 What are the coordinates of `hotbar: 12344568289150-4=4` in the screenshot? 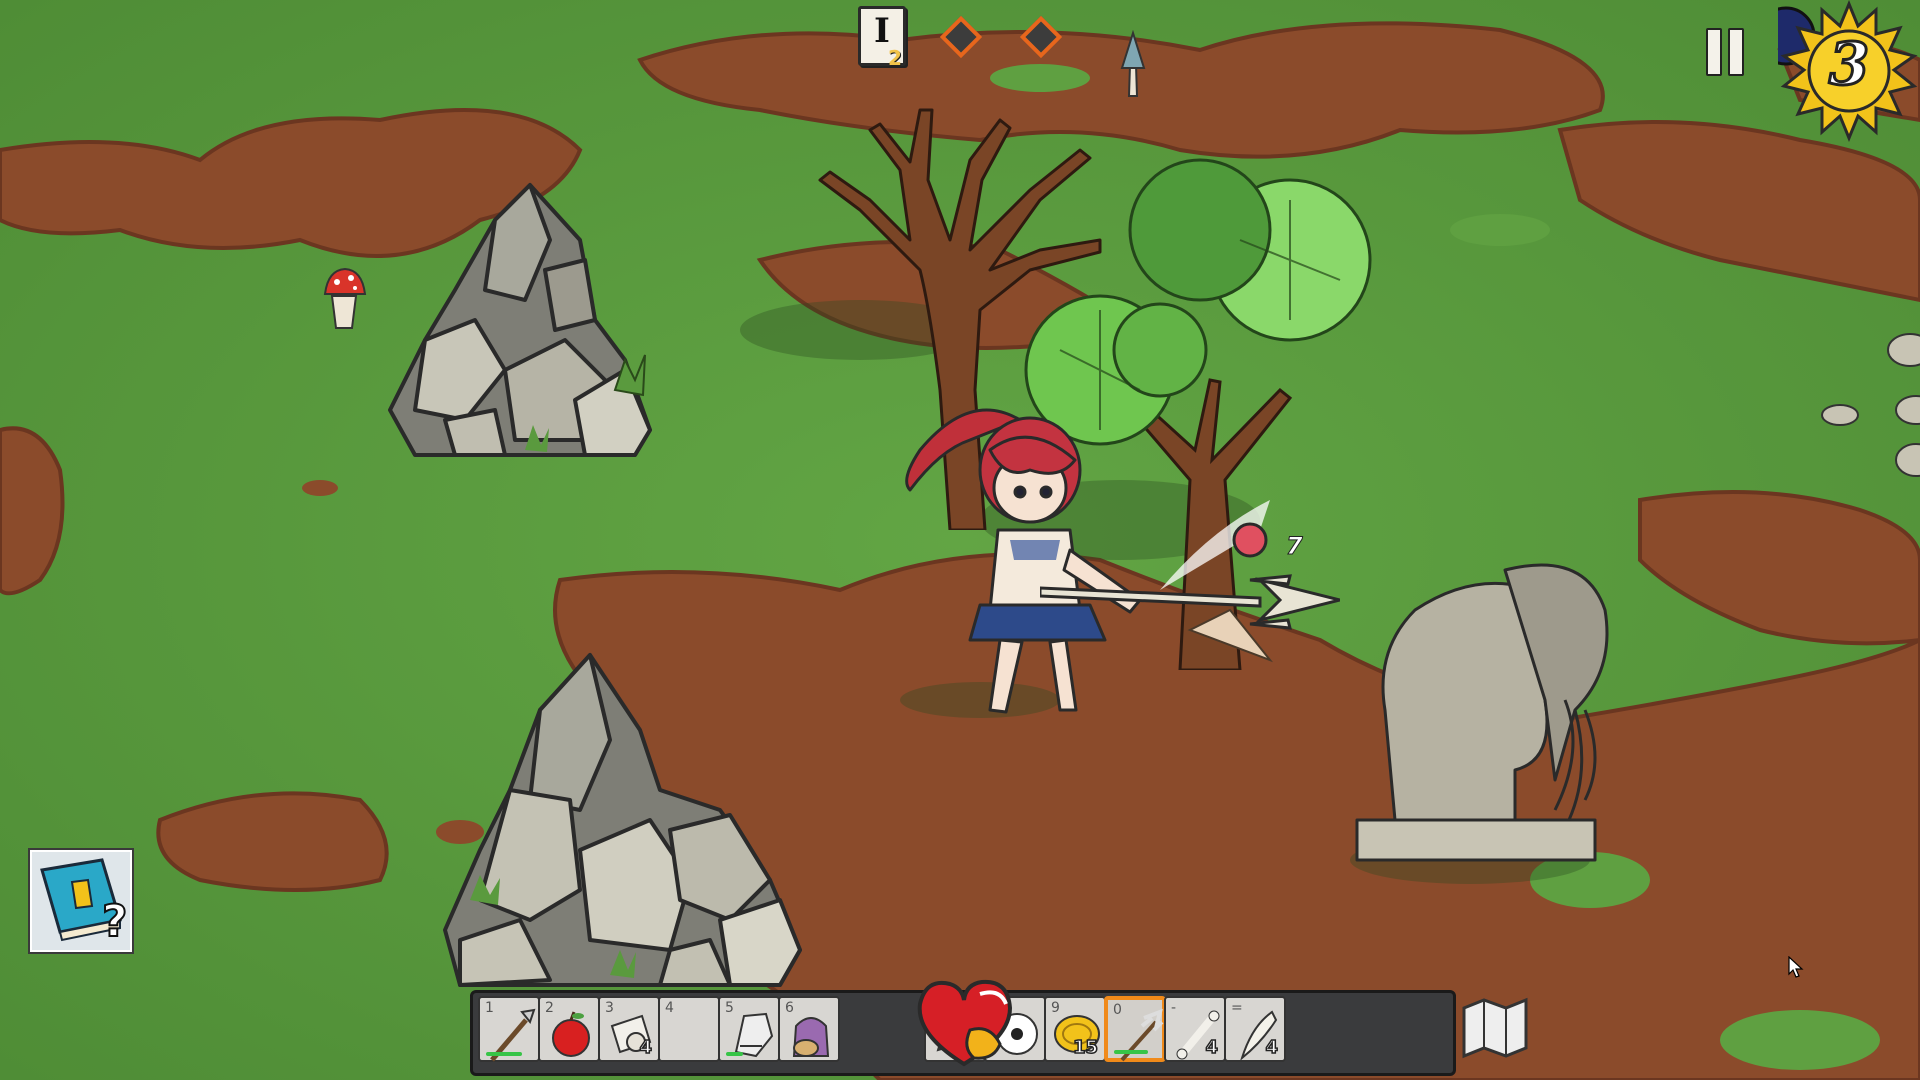 It's located at (999, 1027).